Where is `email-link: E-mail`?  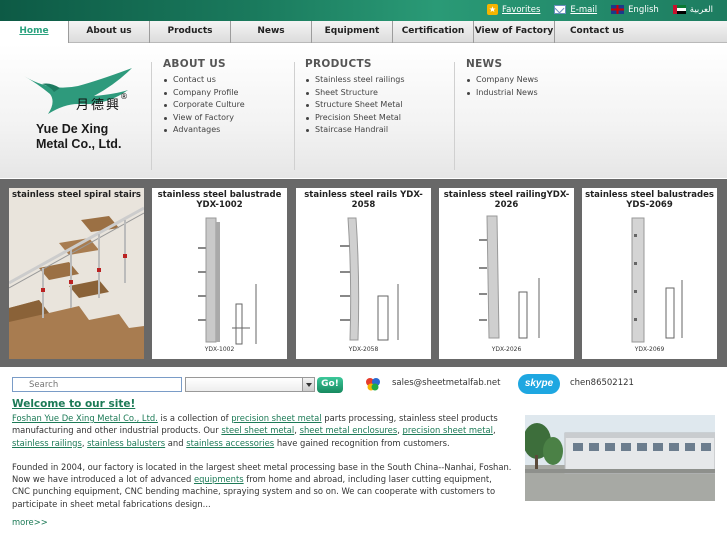 email-link: E-mail is located at coordinates (575, 10).